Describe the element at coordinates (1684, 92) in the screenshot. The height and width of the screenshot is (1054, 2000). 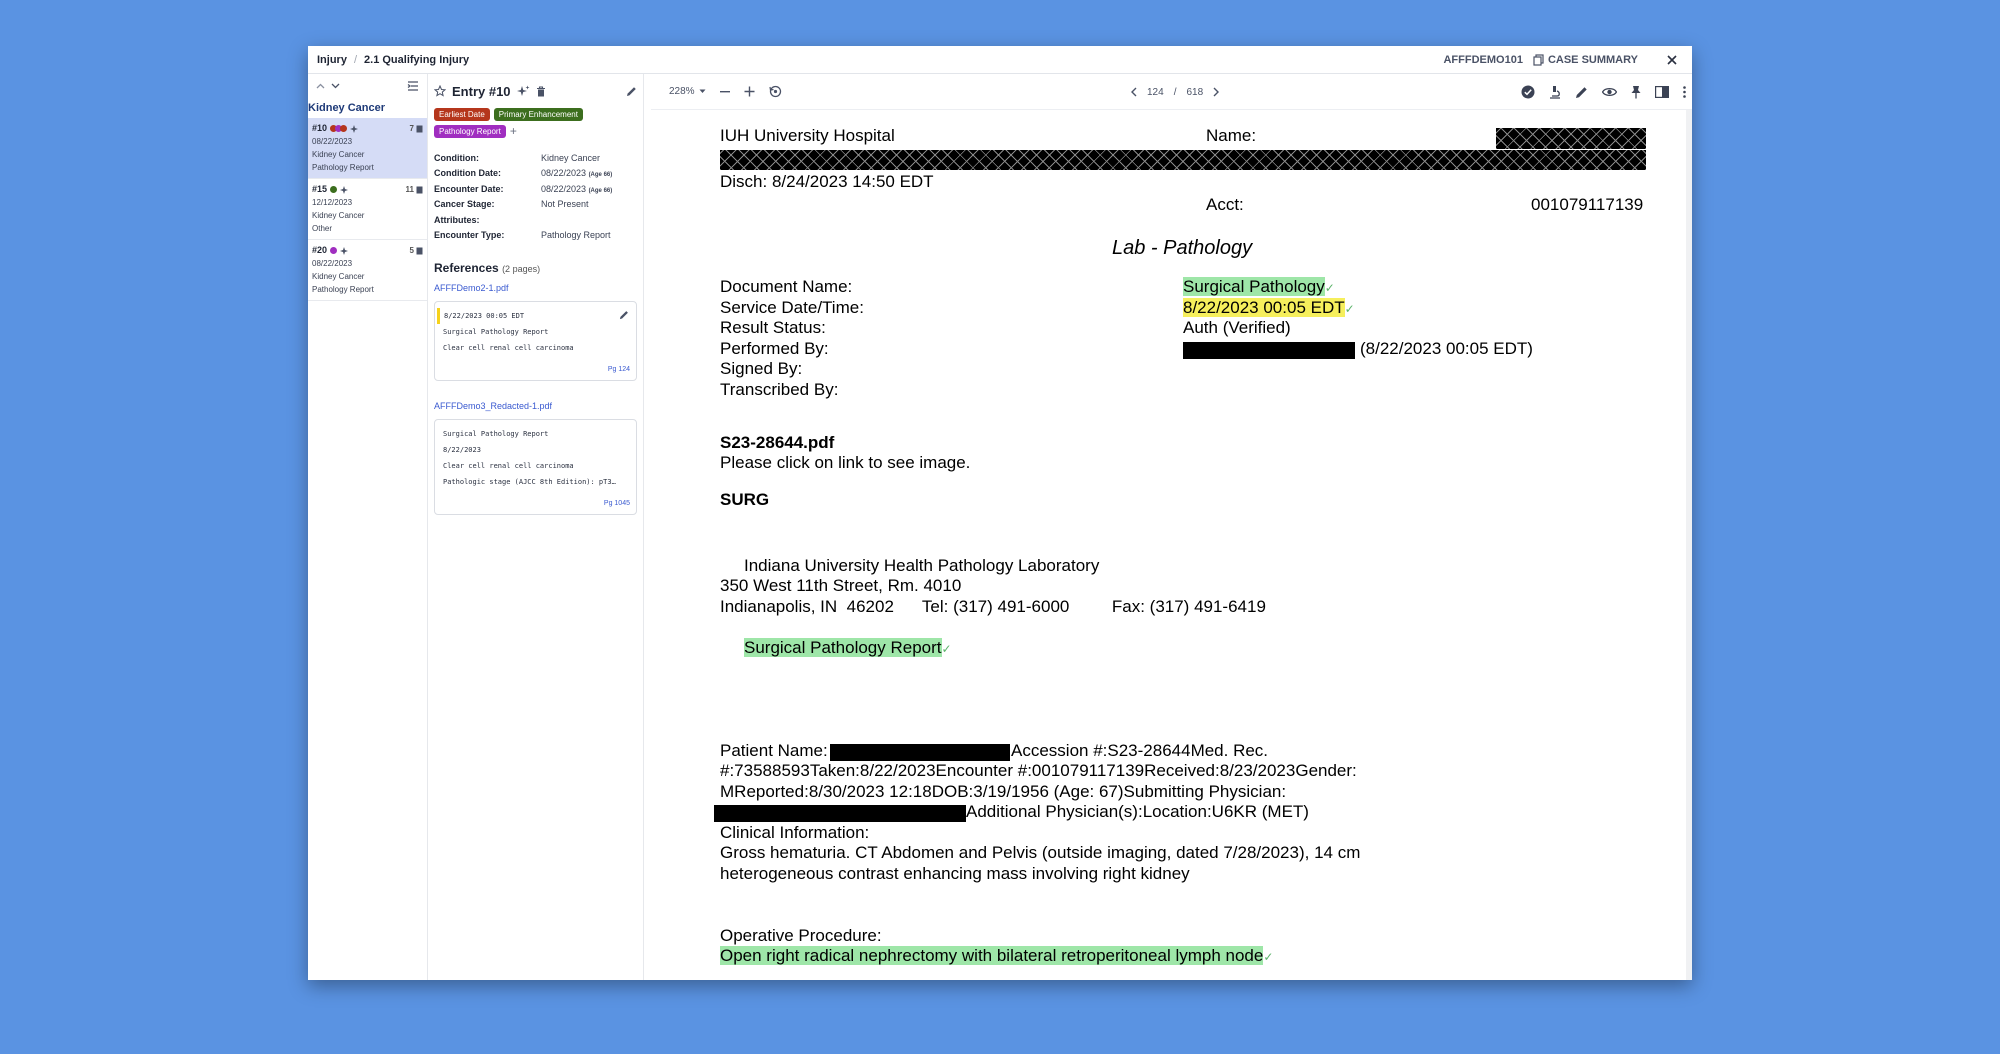
I see `more-vertical-icon` at that location.